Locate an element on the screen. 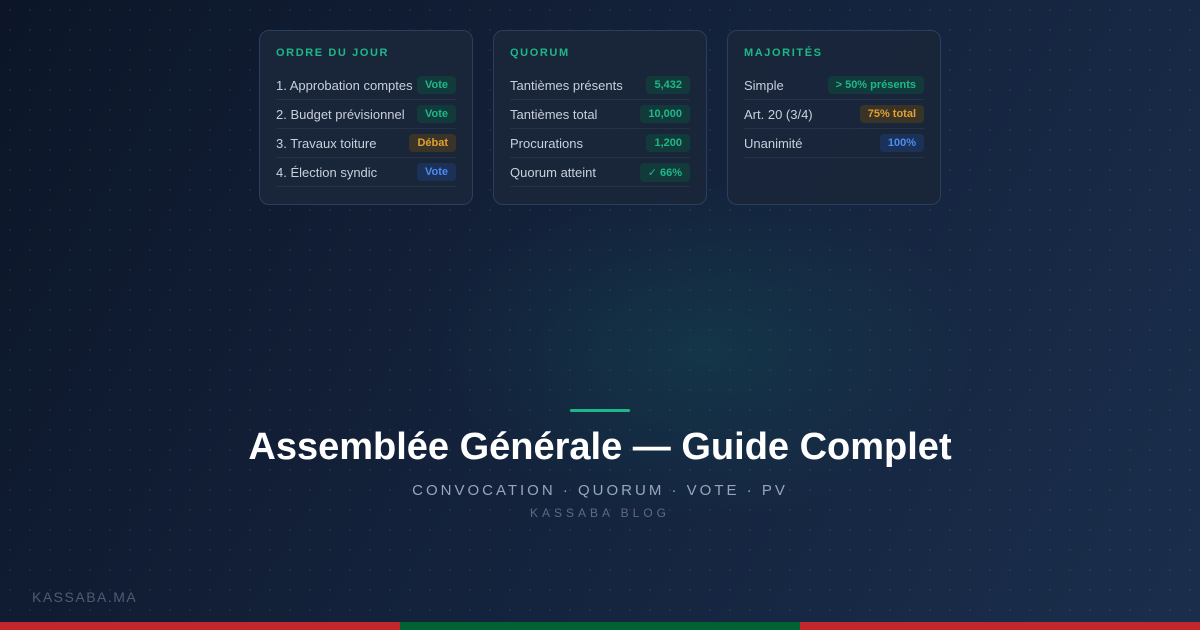 This screenshot has width=1200, height=630. value-badge: > 50% présents is located at coordinates (875, 85).